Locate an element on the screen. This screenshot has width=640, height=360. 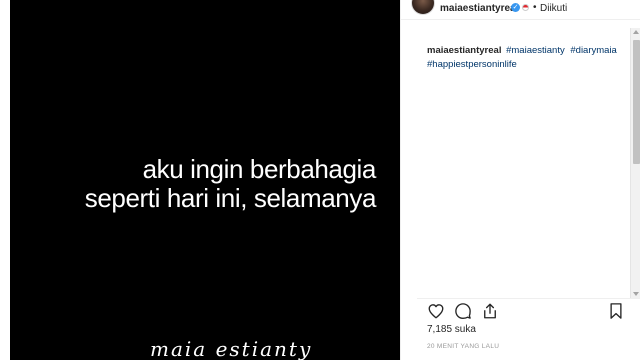
hashtag-link: #happiestpersoninlife is located at coordinates (472, 64).